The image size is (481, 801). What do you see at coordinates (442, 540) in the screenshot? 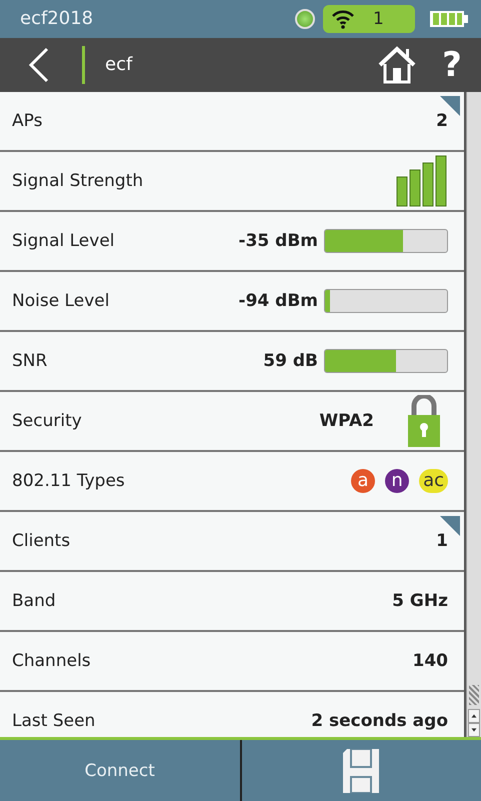
I see `row-value: 1` at bounding box center [442, 540].